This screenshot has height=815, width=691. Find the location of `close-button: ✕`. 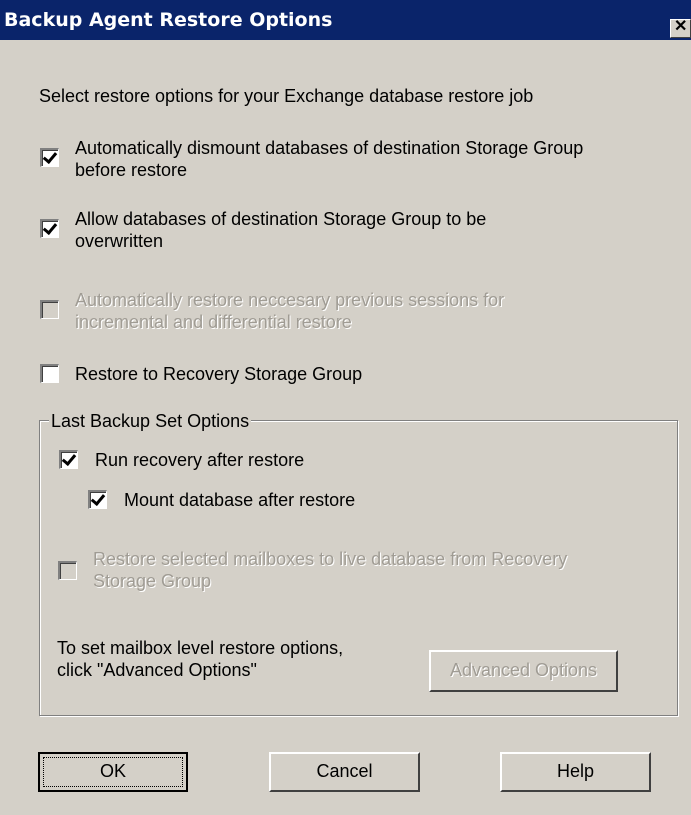

close-button: ✕ is located at coordinates (680, 28).